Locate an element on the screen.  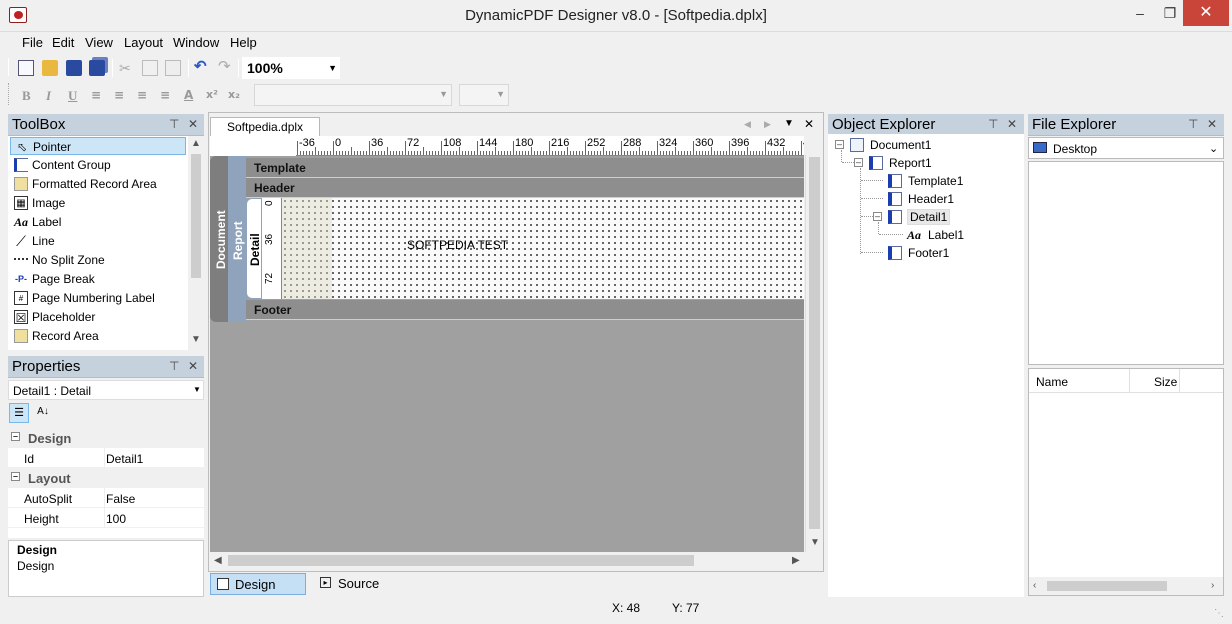
bold-button: B is located at coordinates (26, 96).